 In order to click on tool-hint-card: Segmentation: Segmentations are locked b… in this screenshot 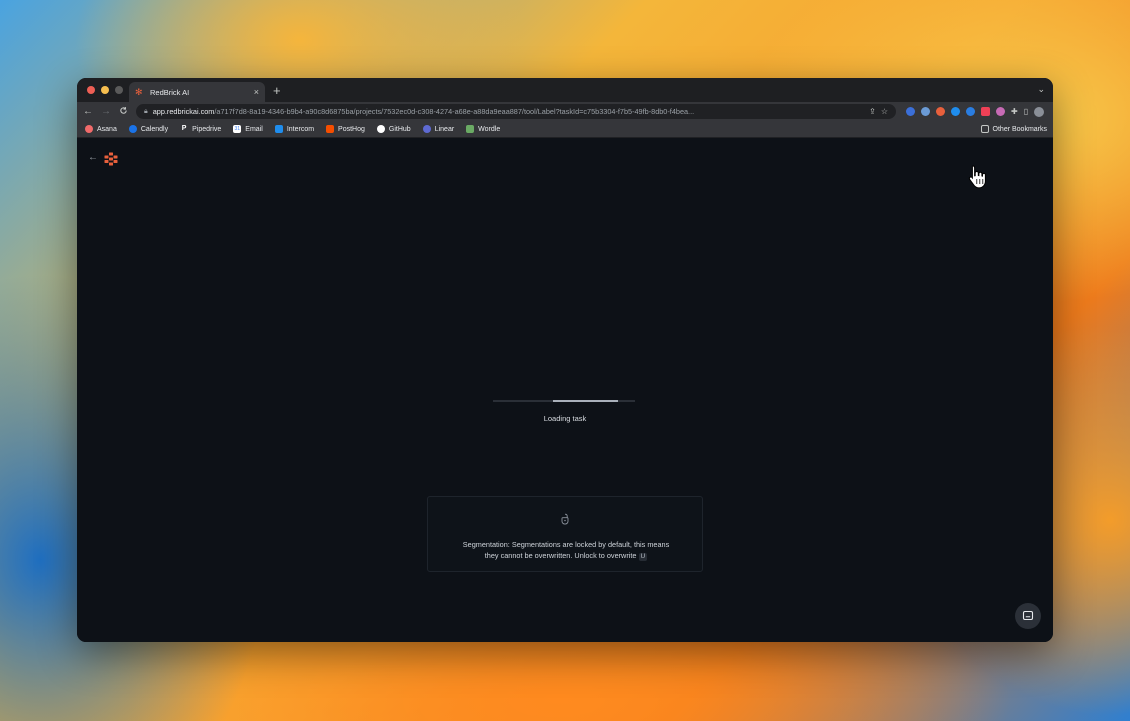, I will do `click(565, 534)`.